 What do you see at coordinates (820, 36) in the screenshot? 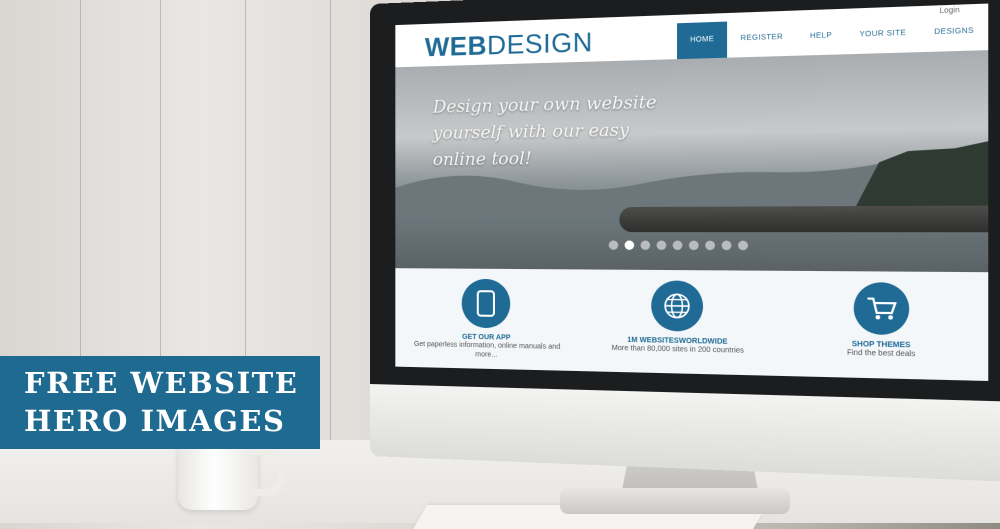
I see `nav-help: HELP` at bounding box center [820, 36].